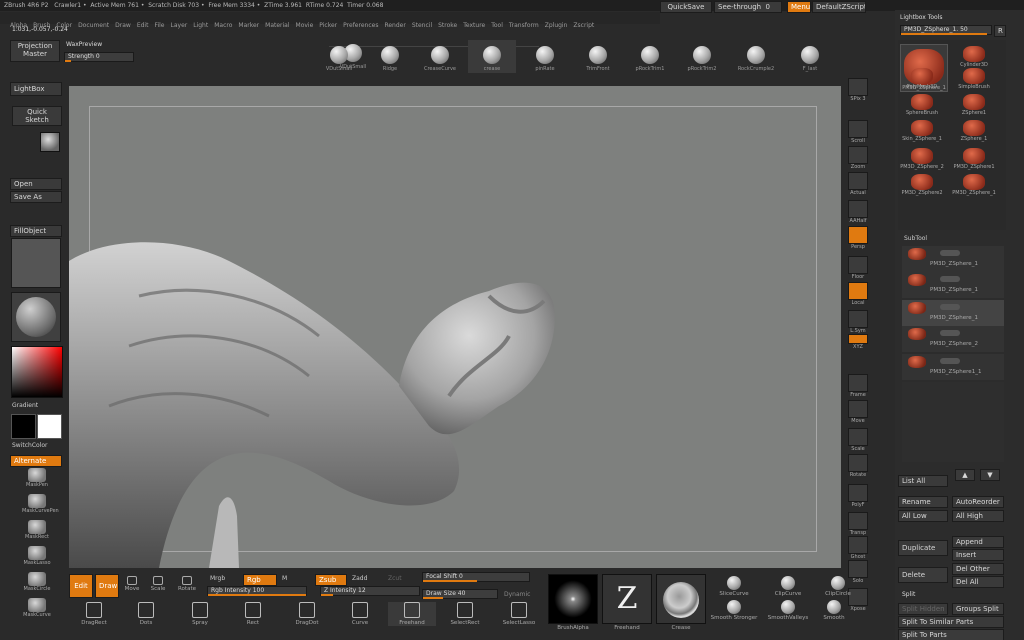  What do you see at coordinates (23, 426) in the screenshot?
I see `main-color-swatch` at bounding box center [23, 426].